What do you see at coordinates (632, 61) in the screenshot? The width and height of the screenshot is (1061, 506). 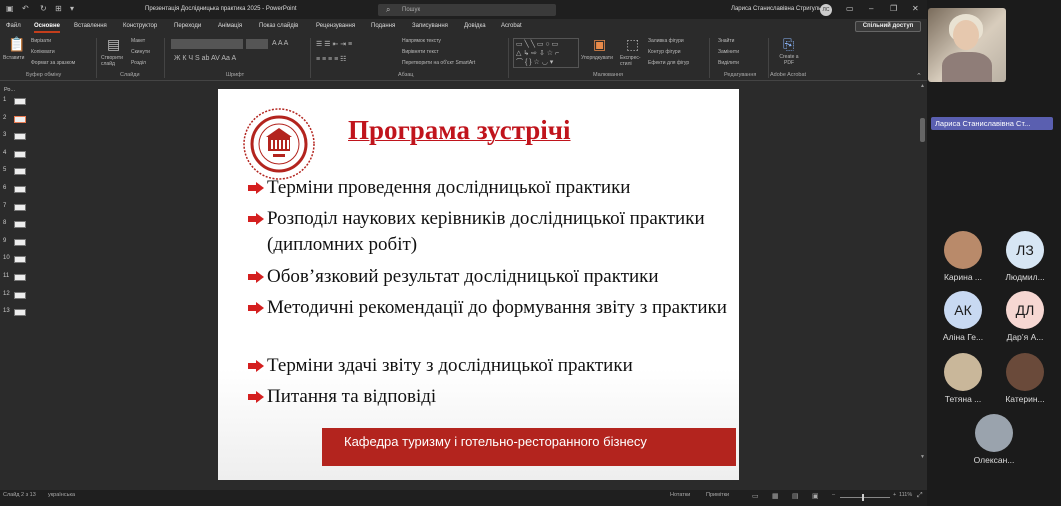 I see `quick-styles-button: Експрес-стилі` at bounding box center [632, 61].